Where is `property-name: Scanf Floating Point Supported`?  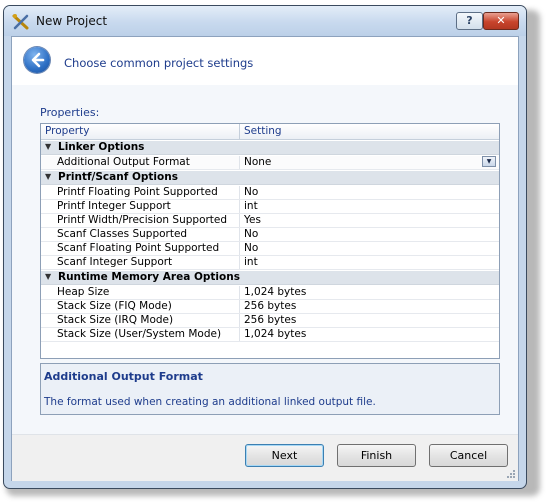
property-name: Scanf Floating Point Supported is located at coordinates (138, 248).